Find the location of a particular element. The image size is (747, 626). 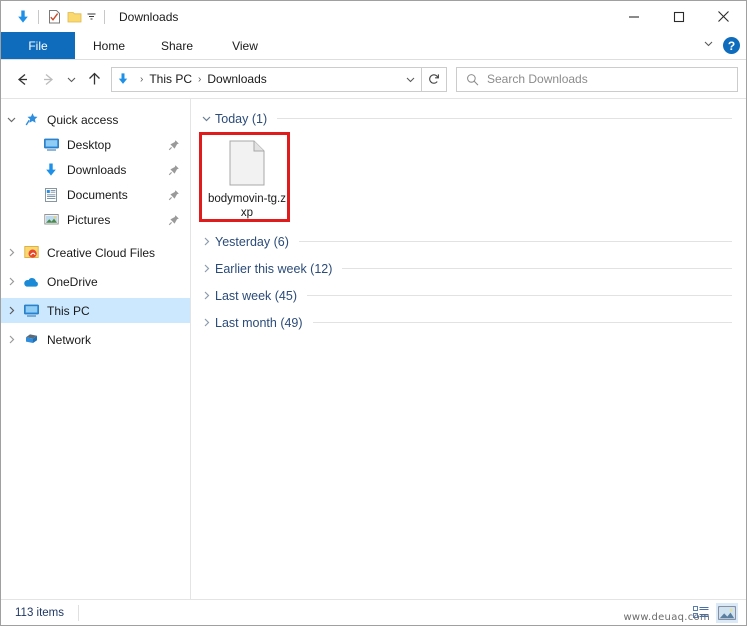

group-header-yesterday: Yesterday (6) is located at coordinates (468, 241).